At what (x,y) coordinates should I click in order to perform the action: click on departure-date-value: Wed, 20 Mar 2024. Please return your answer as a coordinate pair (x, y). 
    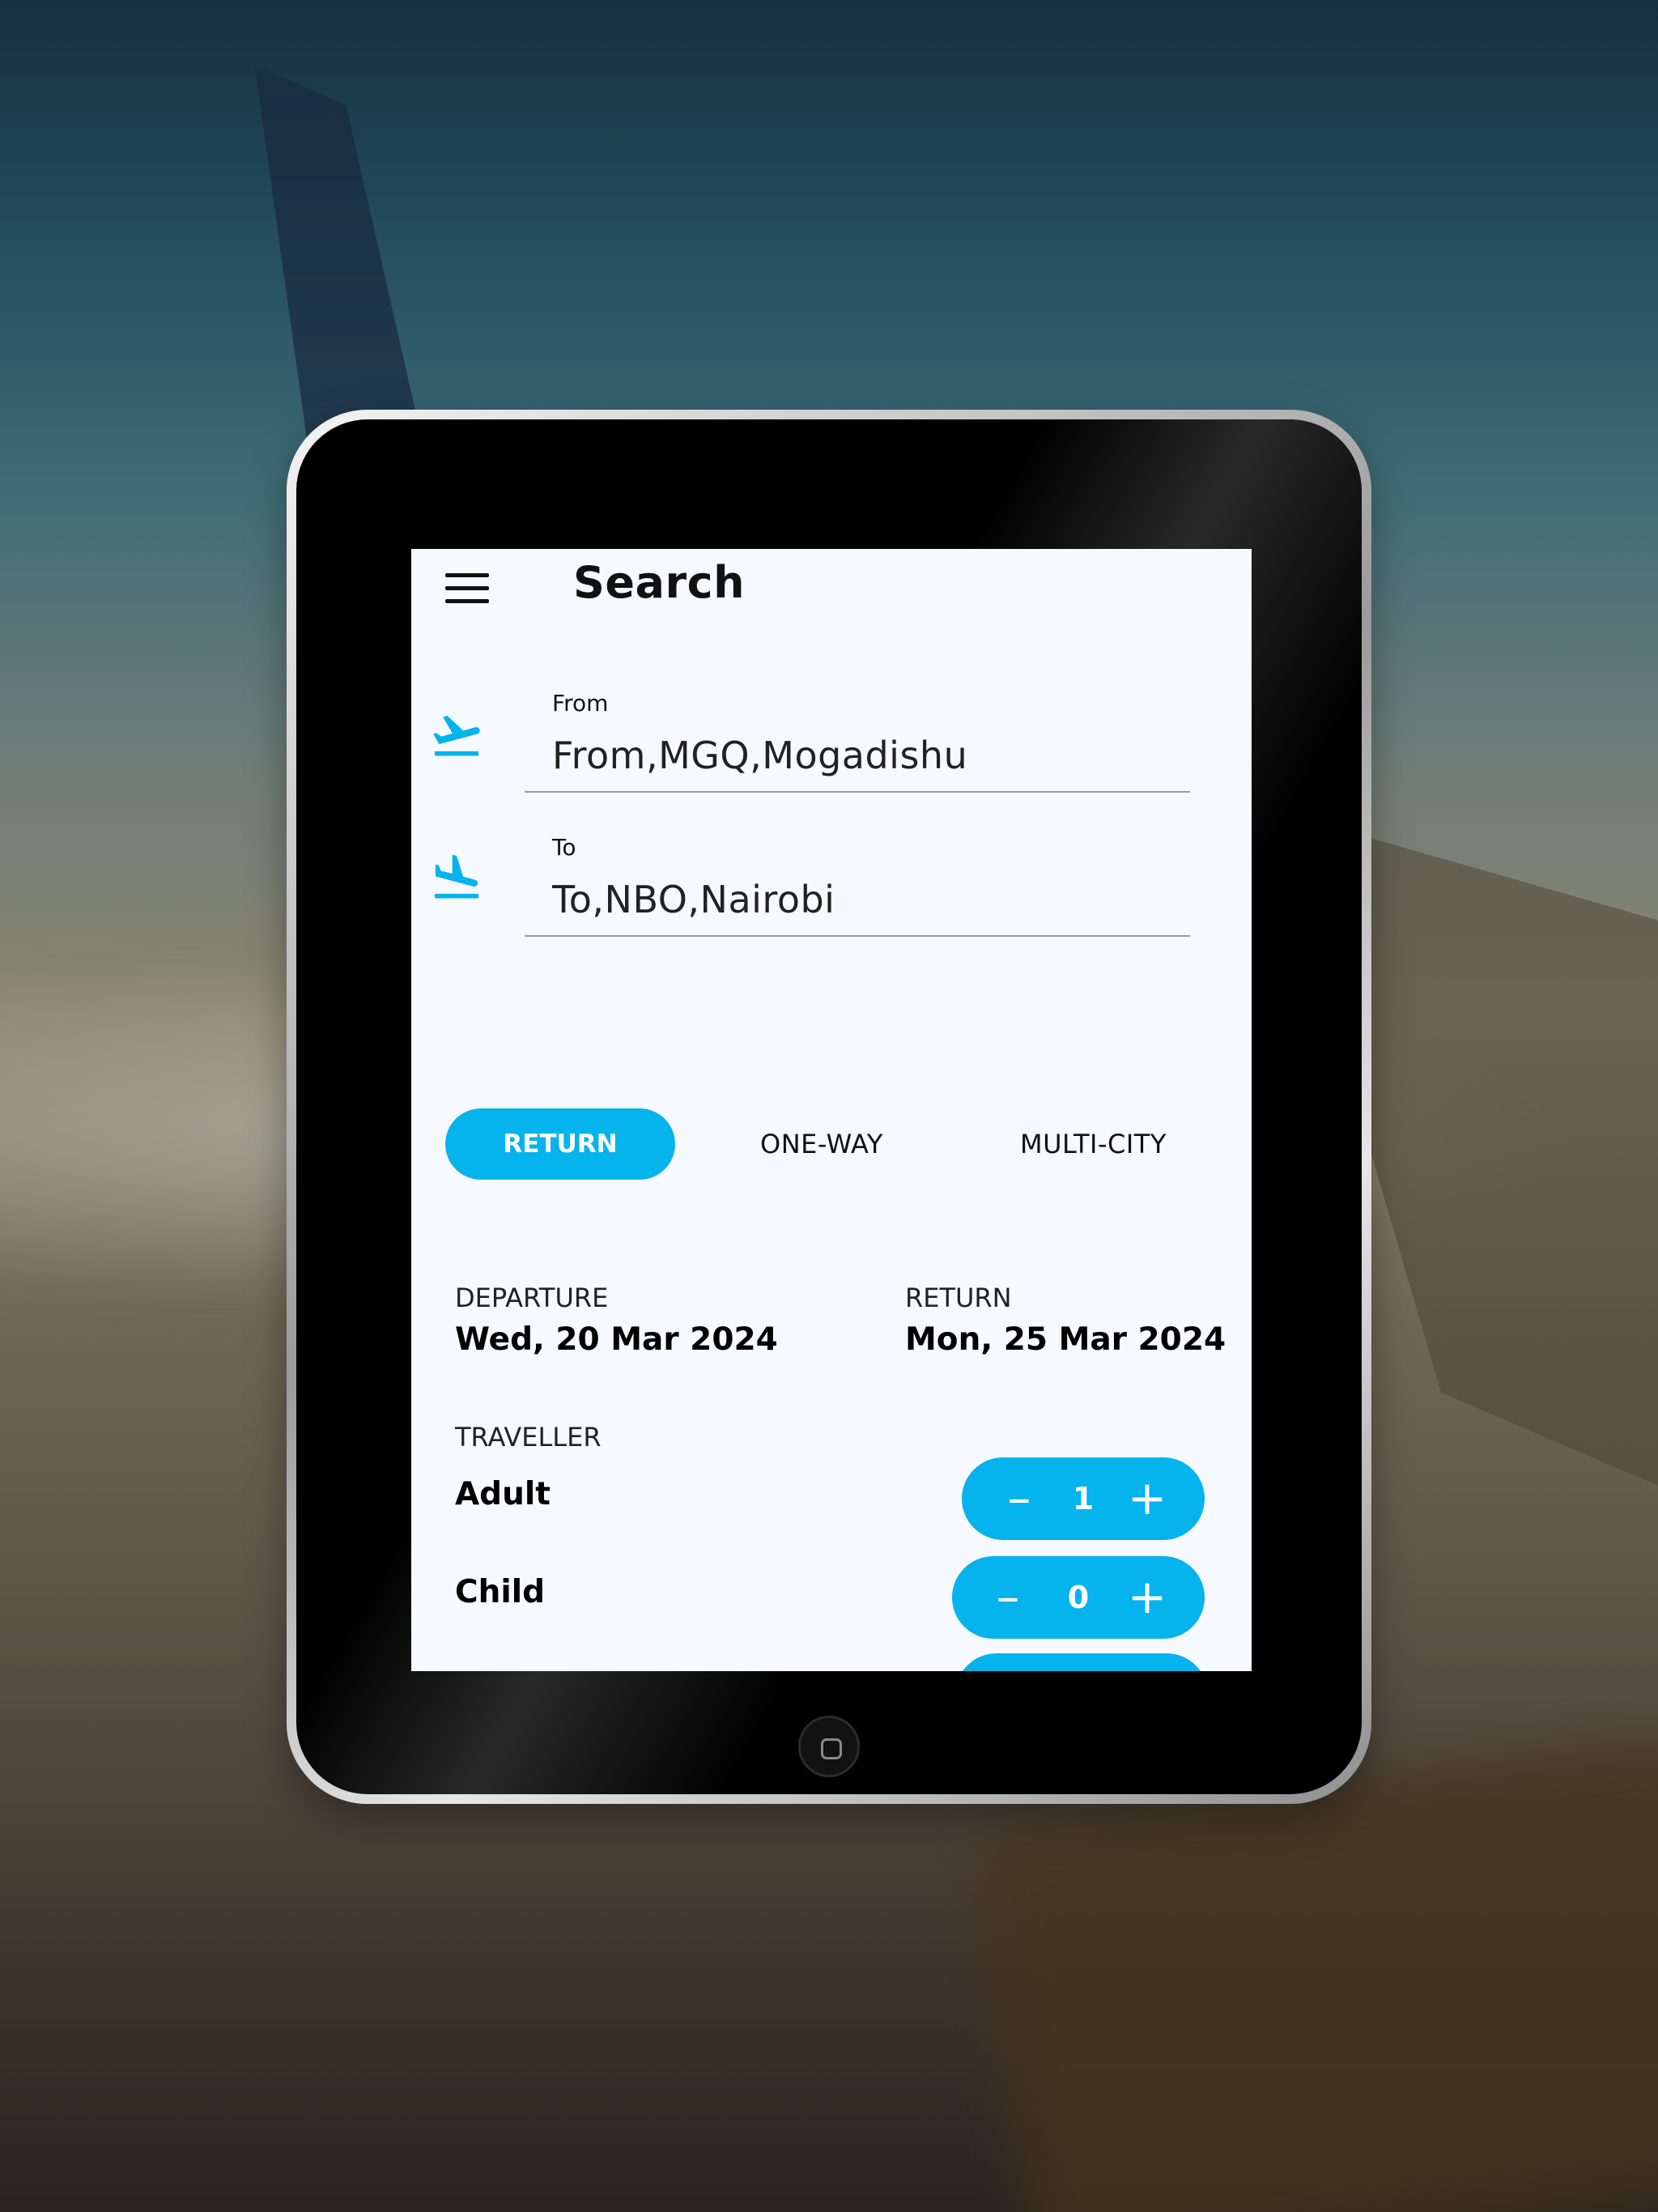
    Looking at the image, I should click on (616, 1339).